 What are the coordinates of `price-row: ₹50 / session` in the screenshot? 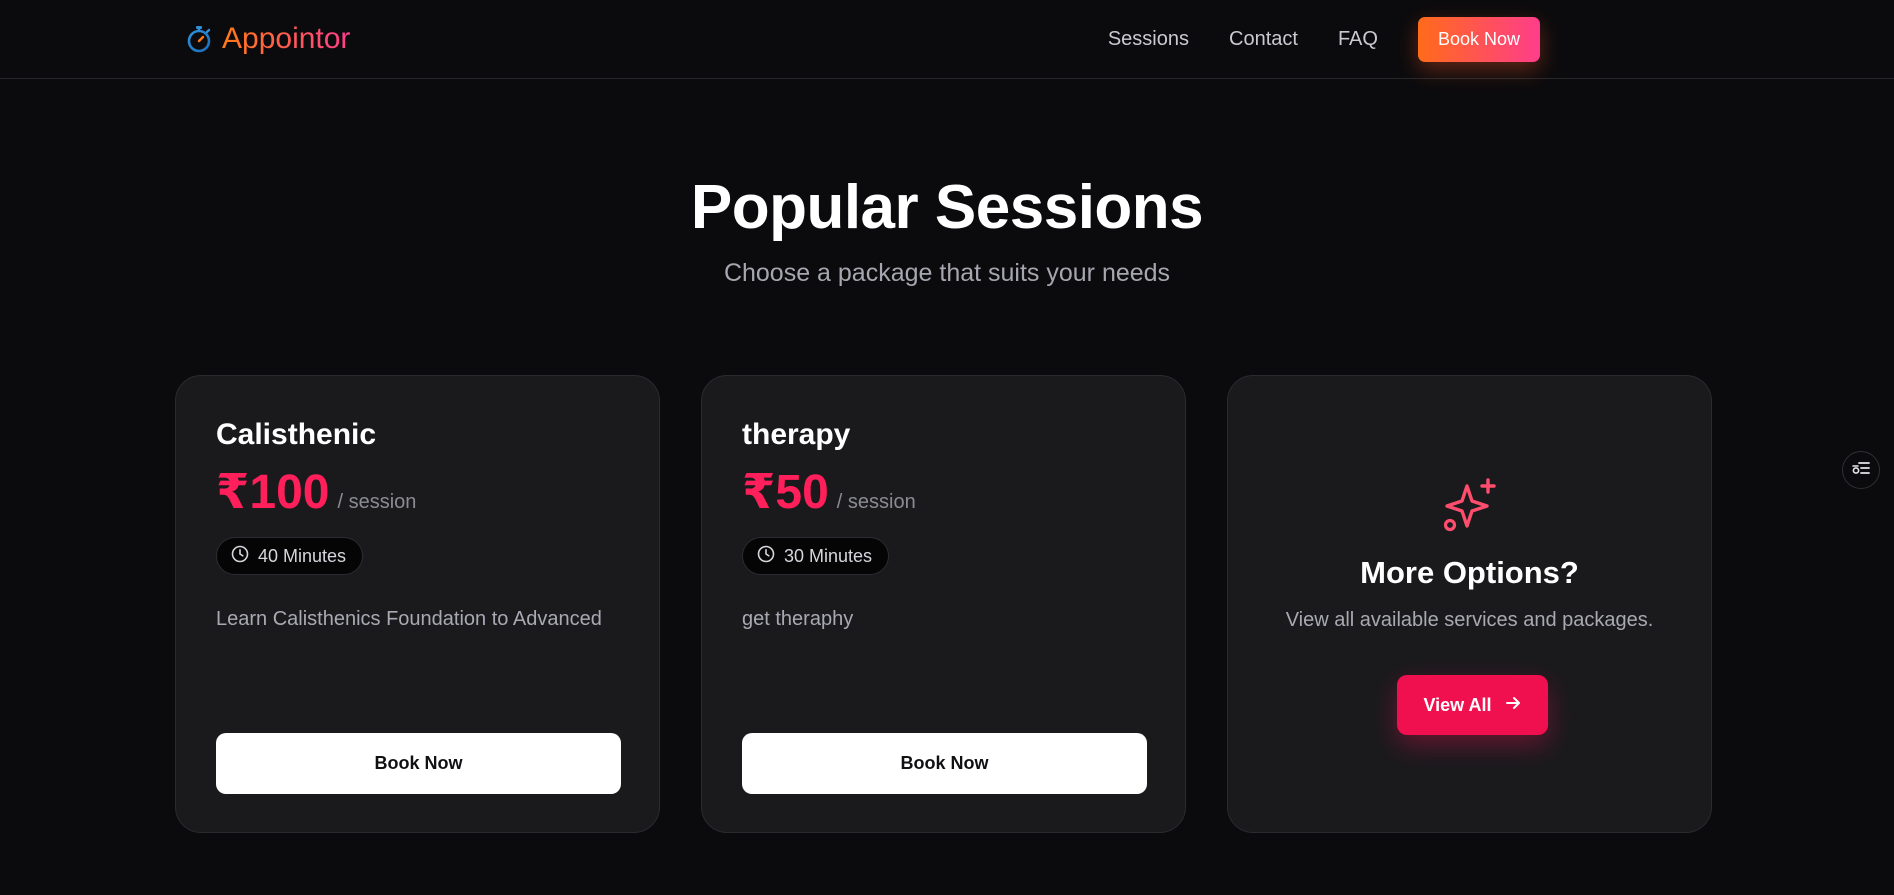 It's located at (829, 492).